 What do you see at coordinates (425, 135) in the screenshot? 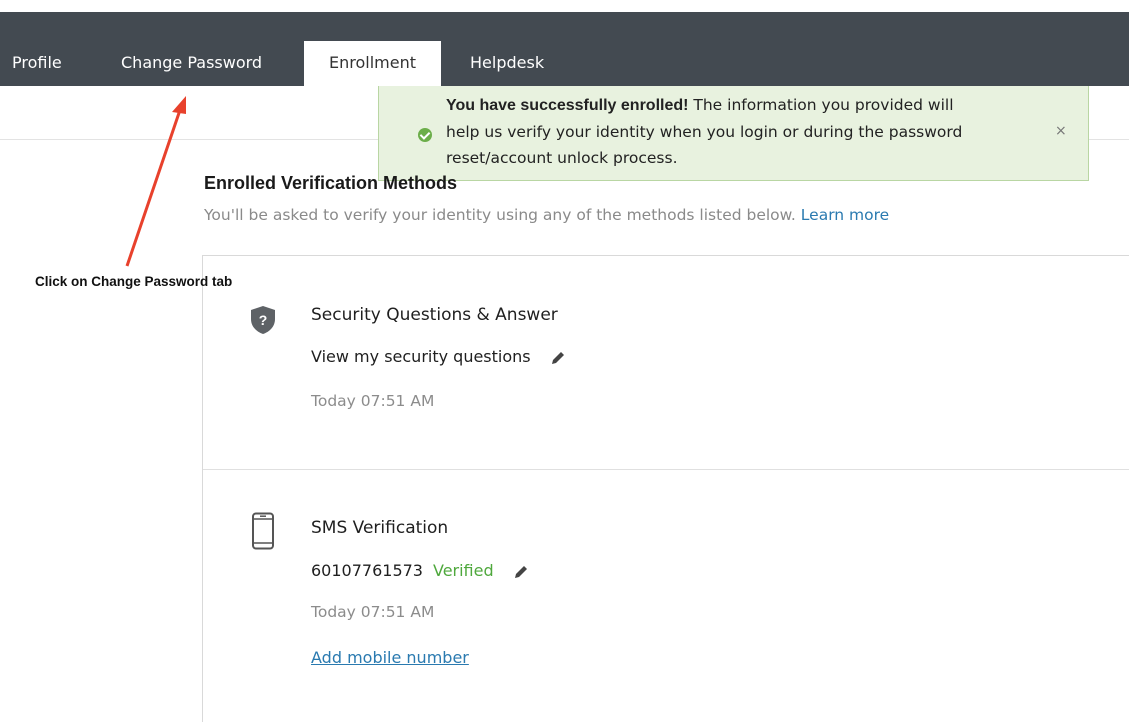
I see `check-circle-icon` at bounding box center [425, 135].